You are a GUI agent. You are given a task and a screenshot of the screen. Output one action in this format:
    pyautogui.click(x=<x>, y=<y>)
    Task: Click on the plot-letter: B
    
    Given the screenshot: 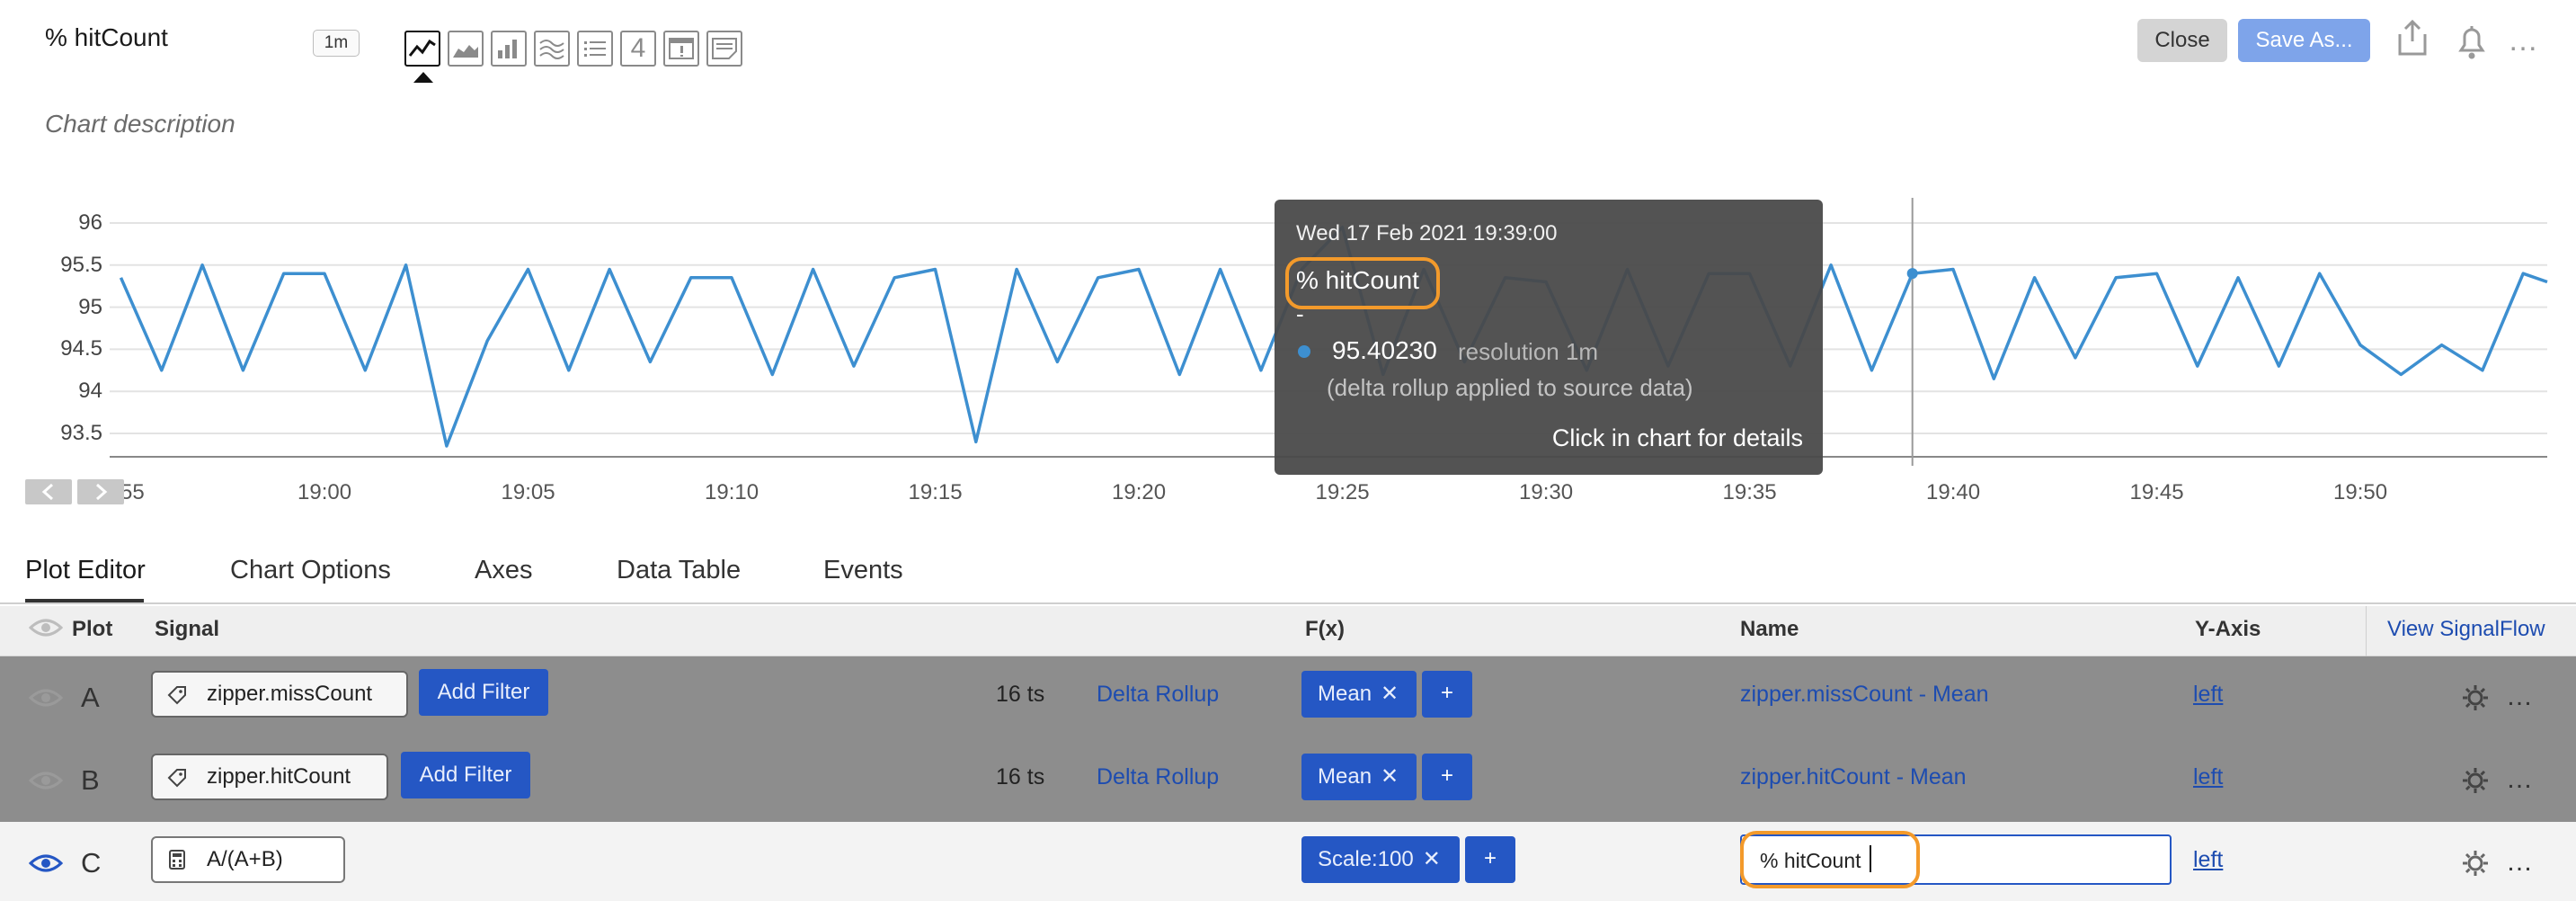 What is the action you would take?
    pyautogui.click(x=90, y=780)
    